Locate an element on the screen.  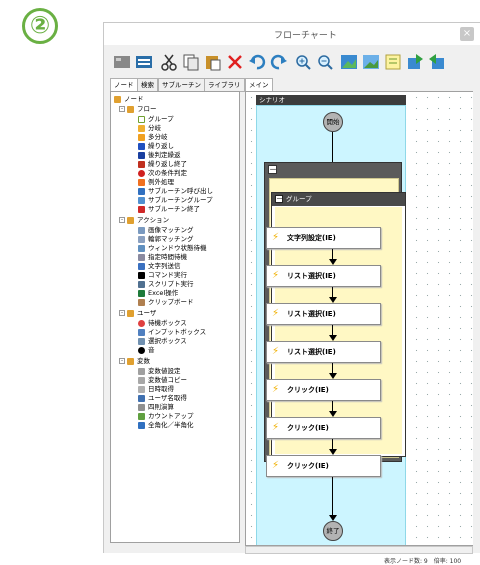
tree-item-user: - ユーザ is located at coordinates (137, 313).